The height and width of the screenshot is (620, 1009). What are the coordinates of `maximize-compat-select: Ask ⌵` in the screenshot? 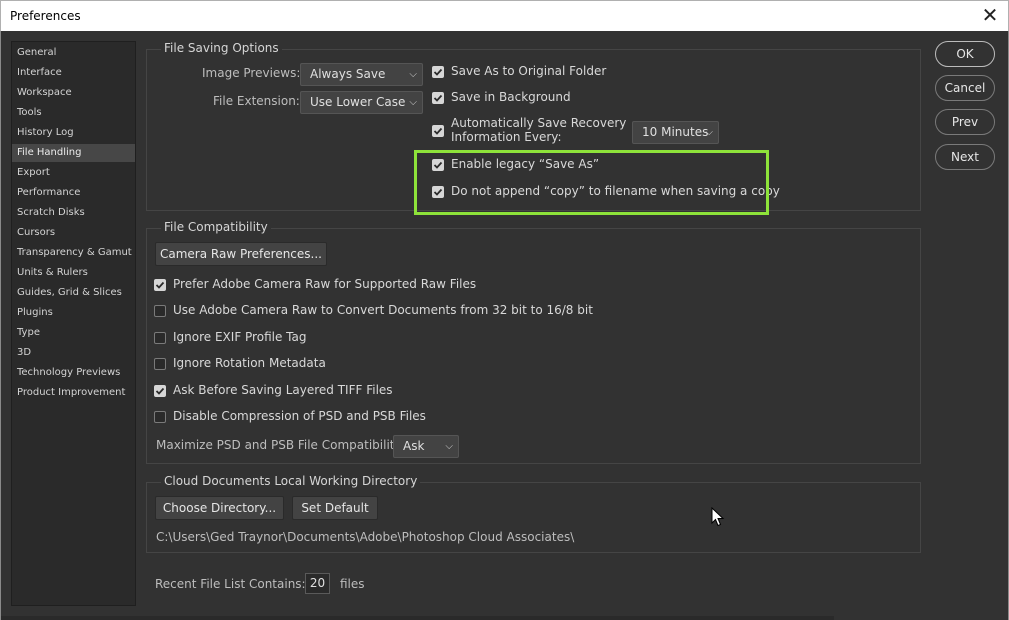 It's located at (426, 446).